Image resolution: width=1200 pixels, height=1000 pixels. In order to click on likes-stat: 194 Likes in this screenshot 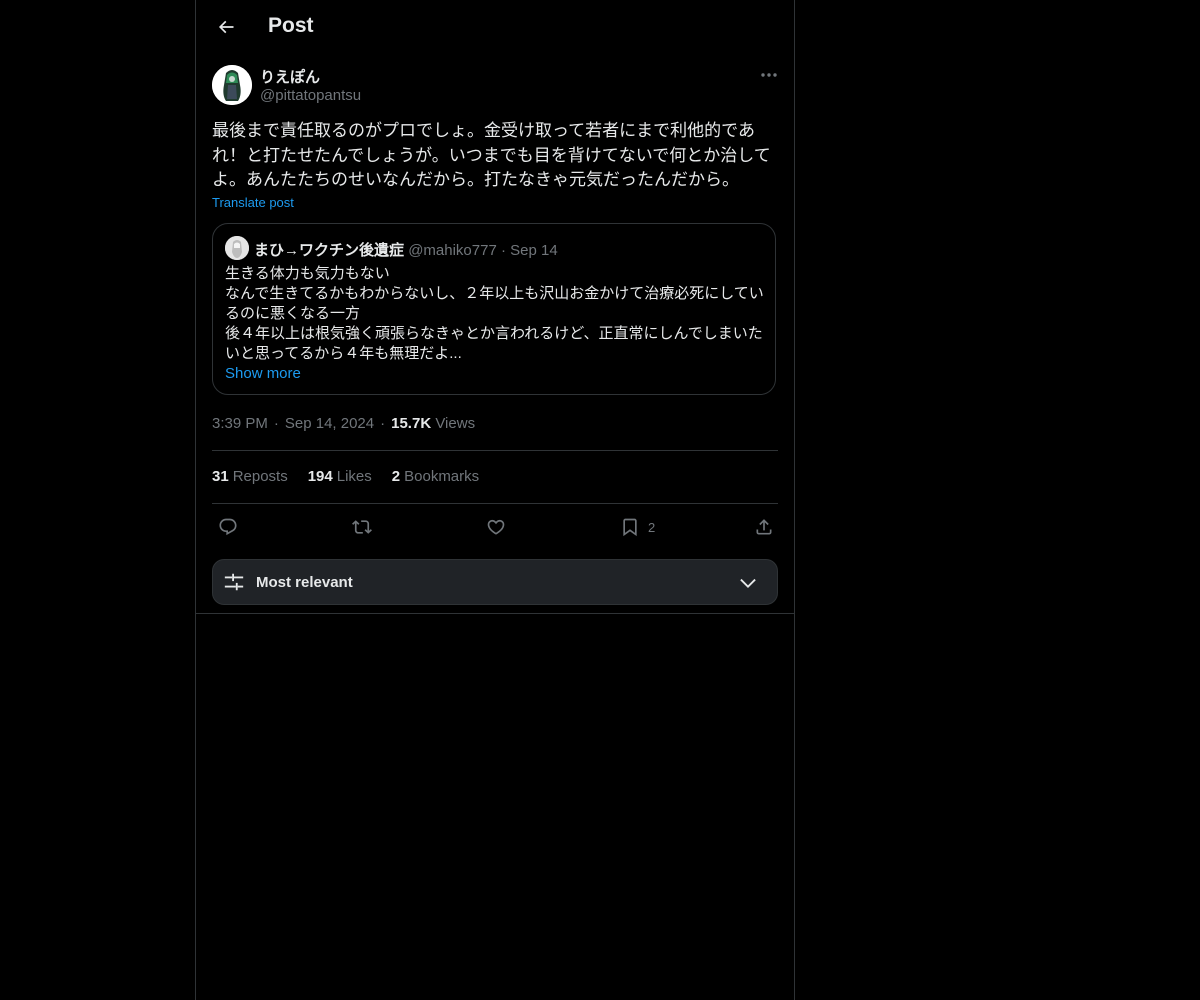, I will do `click(340, 476)`.